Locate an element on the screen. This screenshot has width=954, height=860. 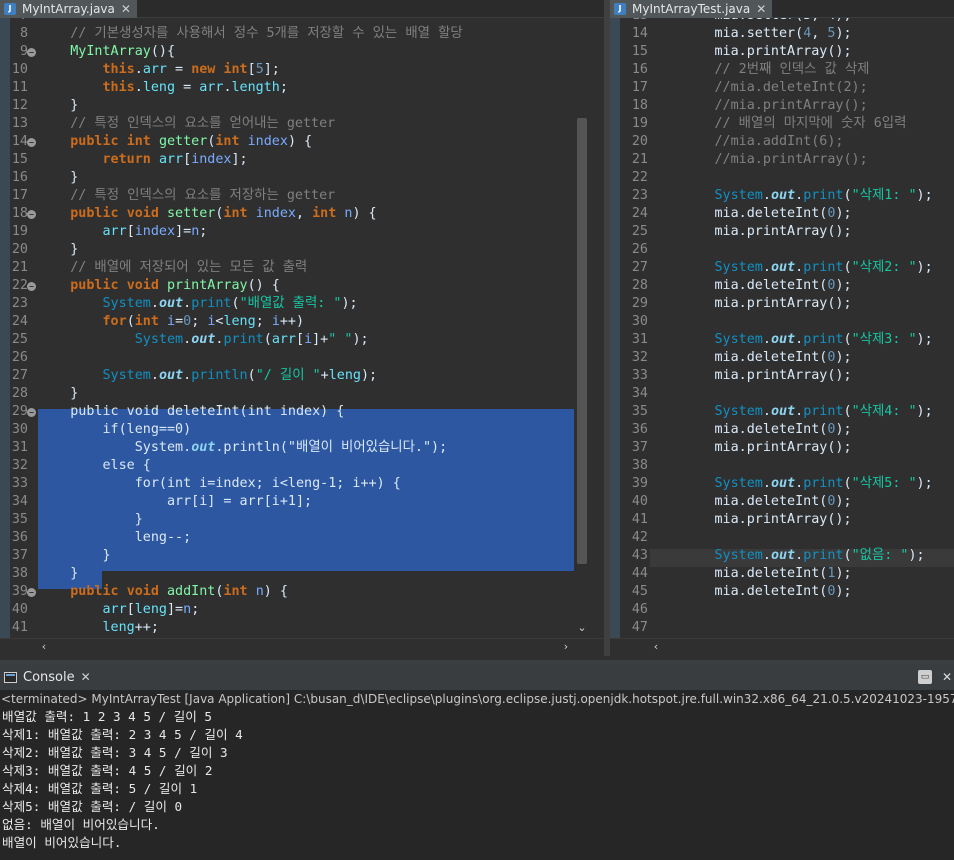
code-line: 14− public int getter(int index) { is located at coordinates (302, 142).